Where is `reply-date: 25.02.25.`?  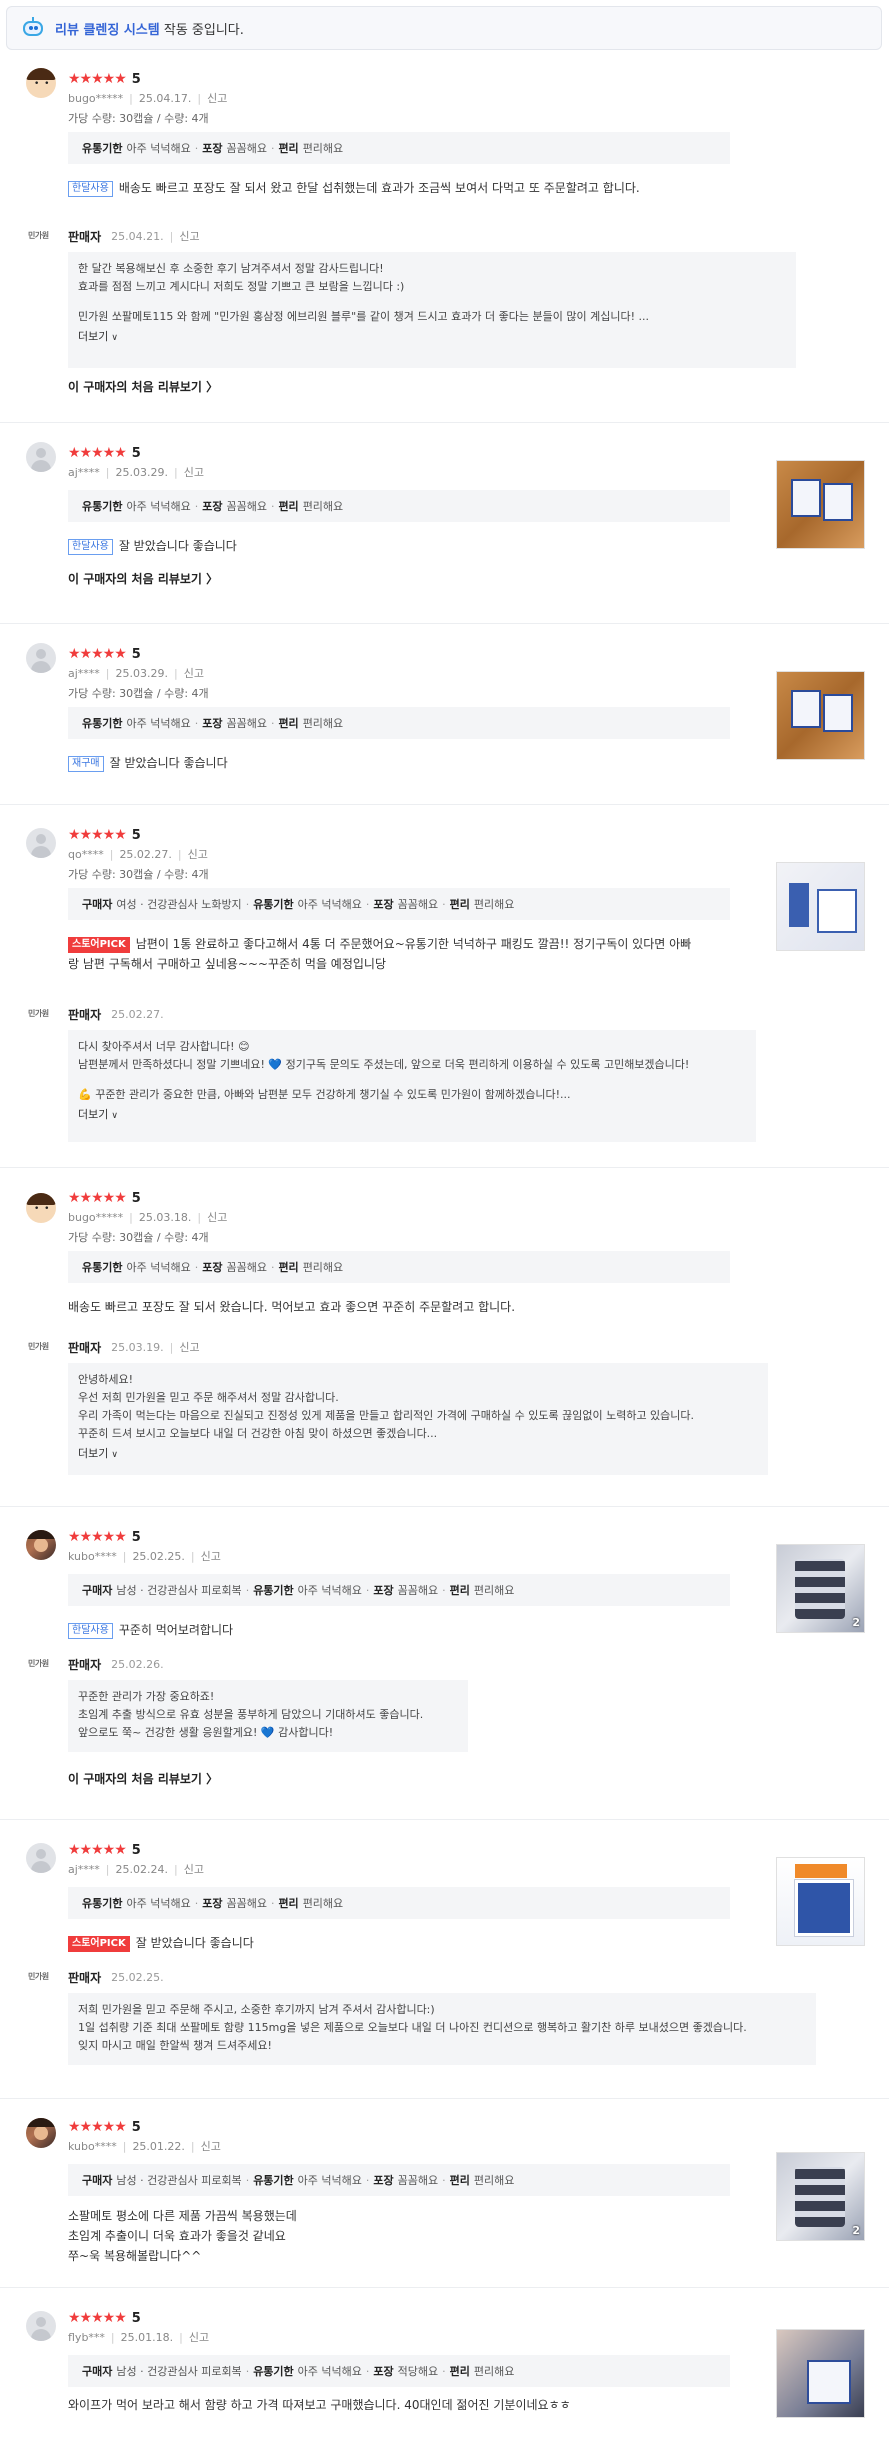
reply-date: 25.02.25. is located at coordinates (137, 1977).